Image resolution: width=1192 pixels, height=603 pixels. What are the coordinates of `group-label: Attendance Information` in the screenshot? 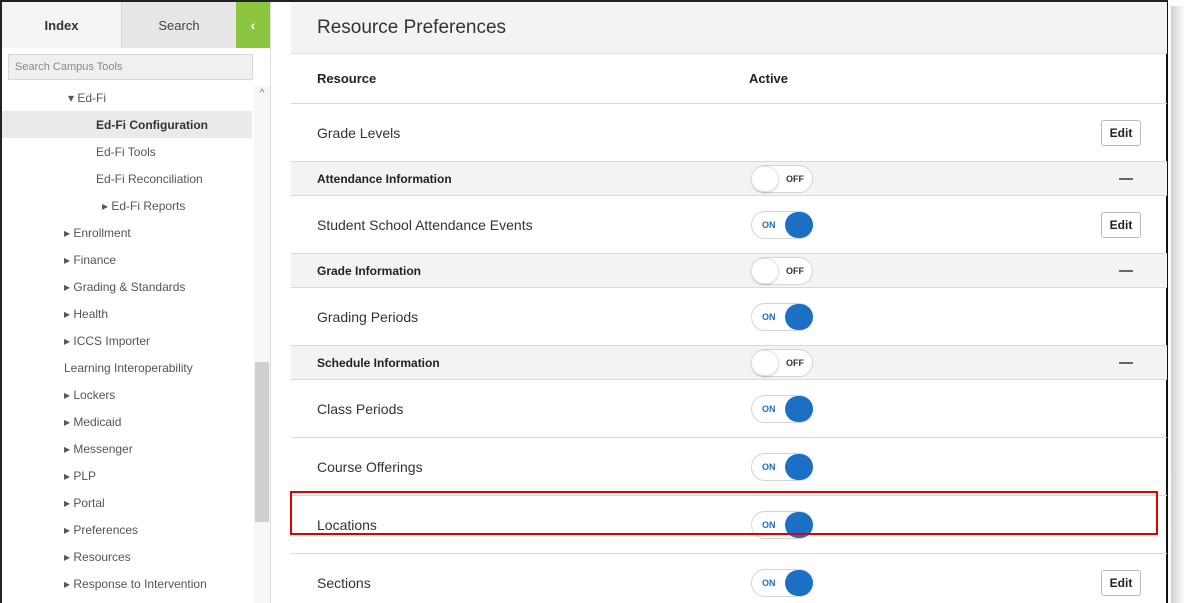 It's located at (384, 178).